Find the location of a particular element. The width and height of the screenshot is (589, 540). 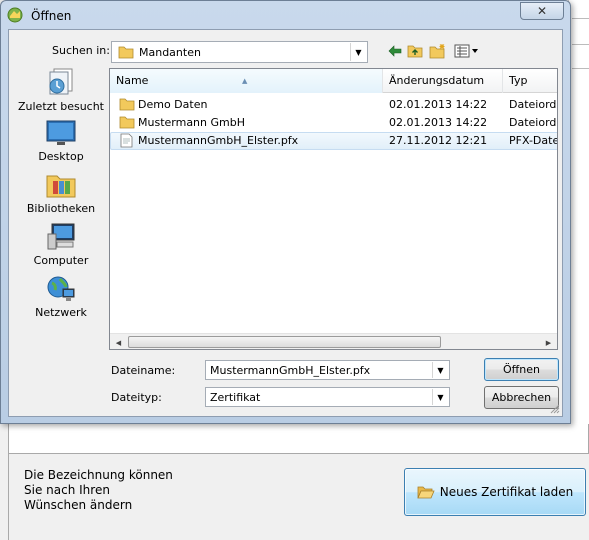

dialog-title: Öffnen is located at coordinates (51, 16).